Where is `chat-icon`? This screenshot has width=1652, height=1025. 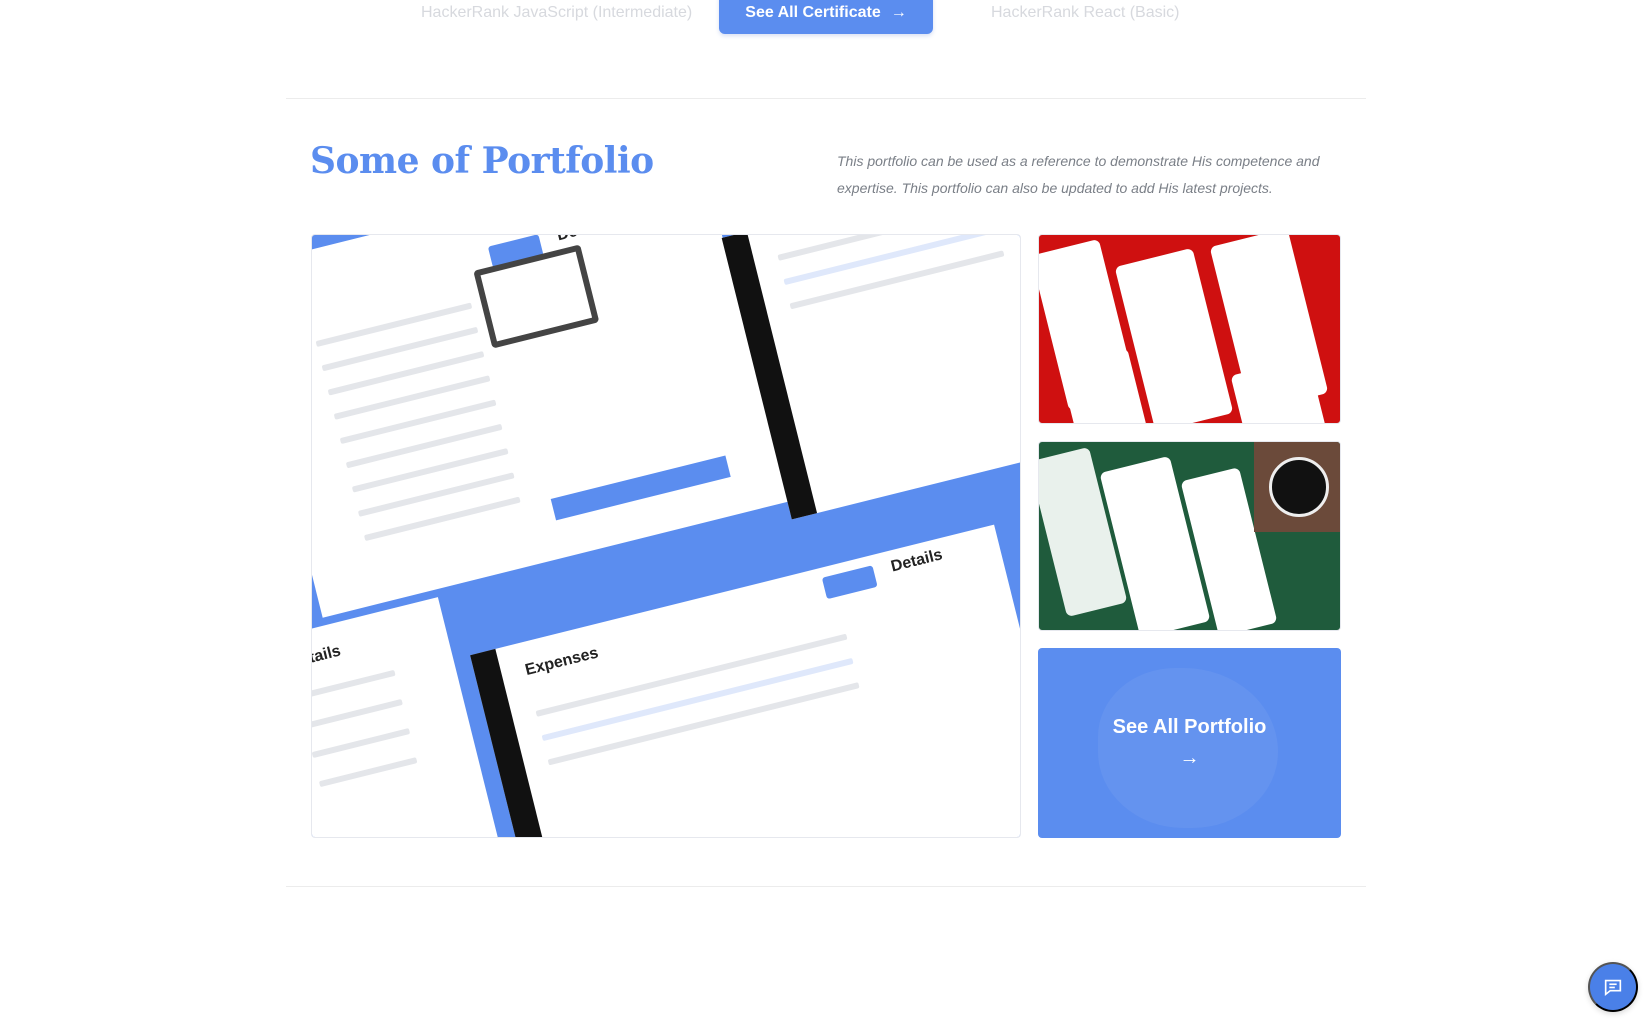
chat-icon is located at coordinates (1613, 988).